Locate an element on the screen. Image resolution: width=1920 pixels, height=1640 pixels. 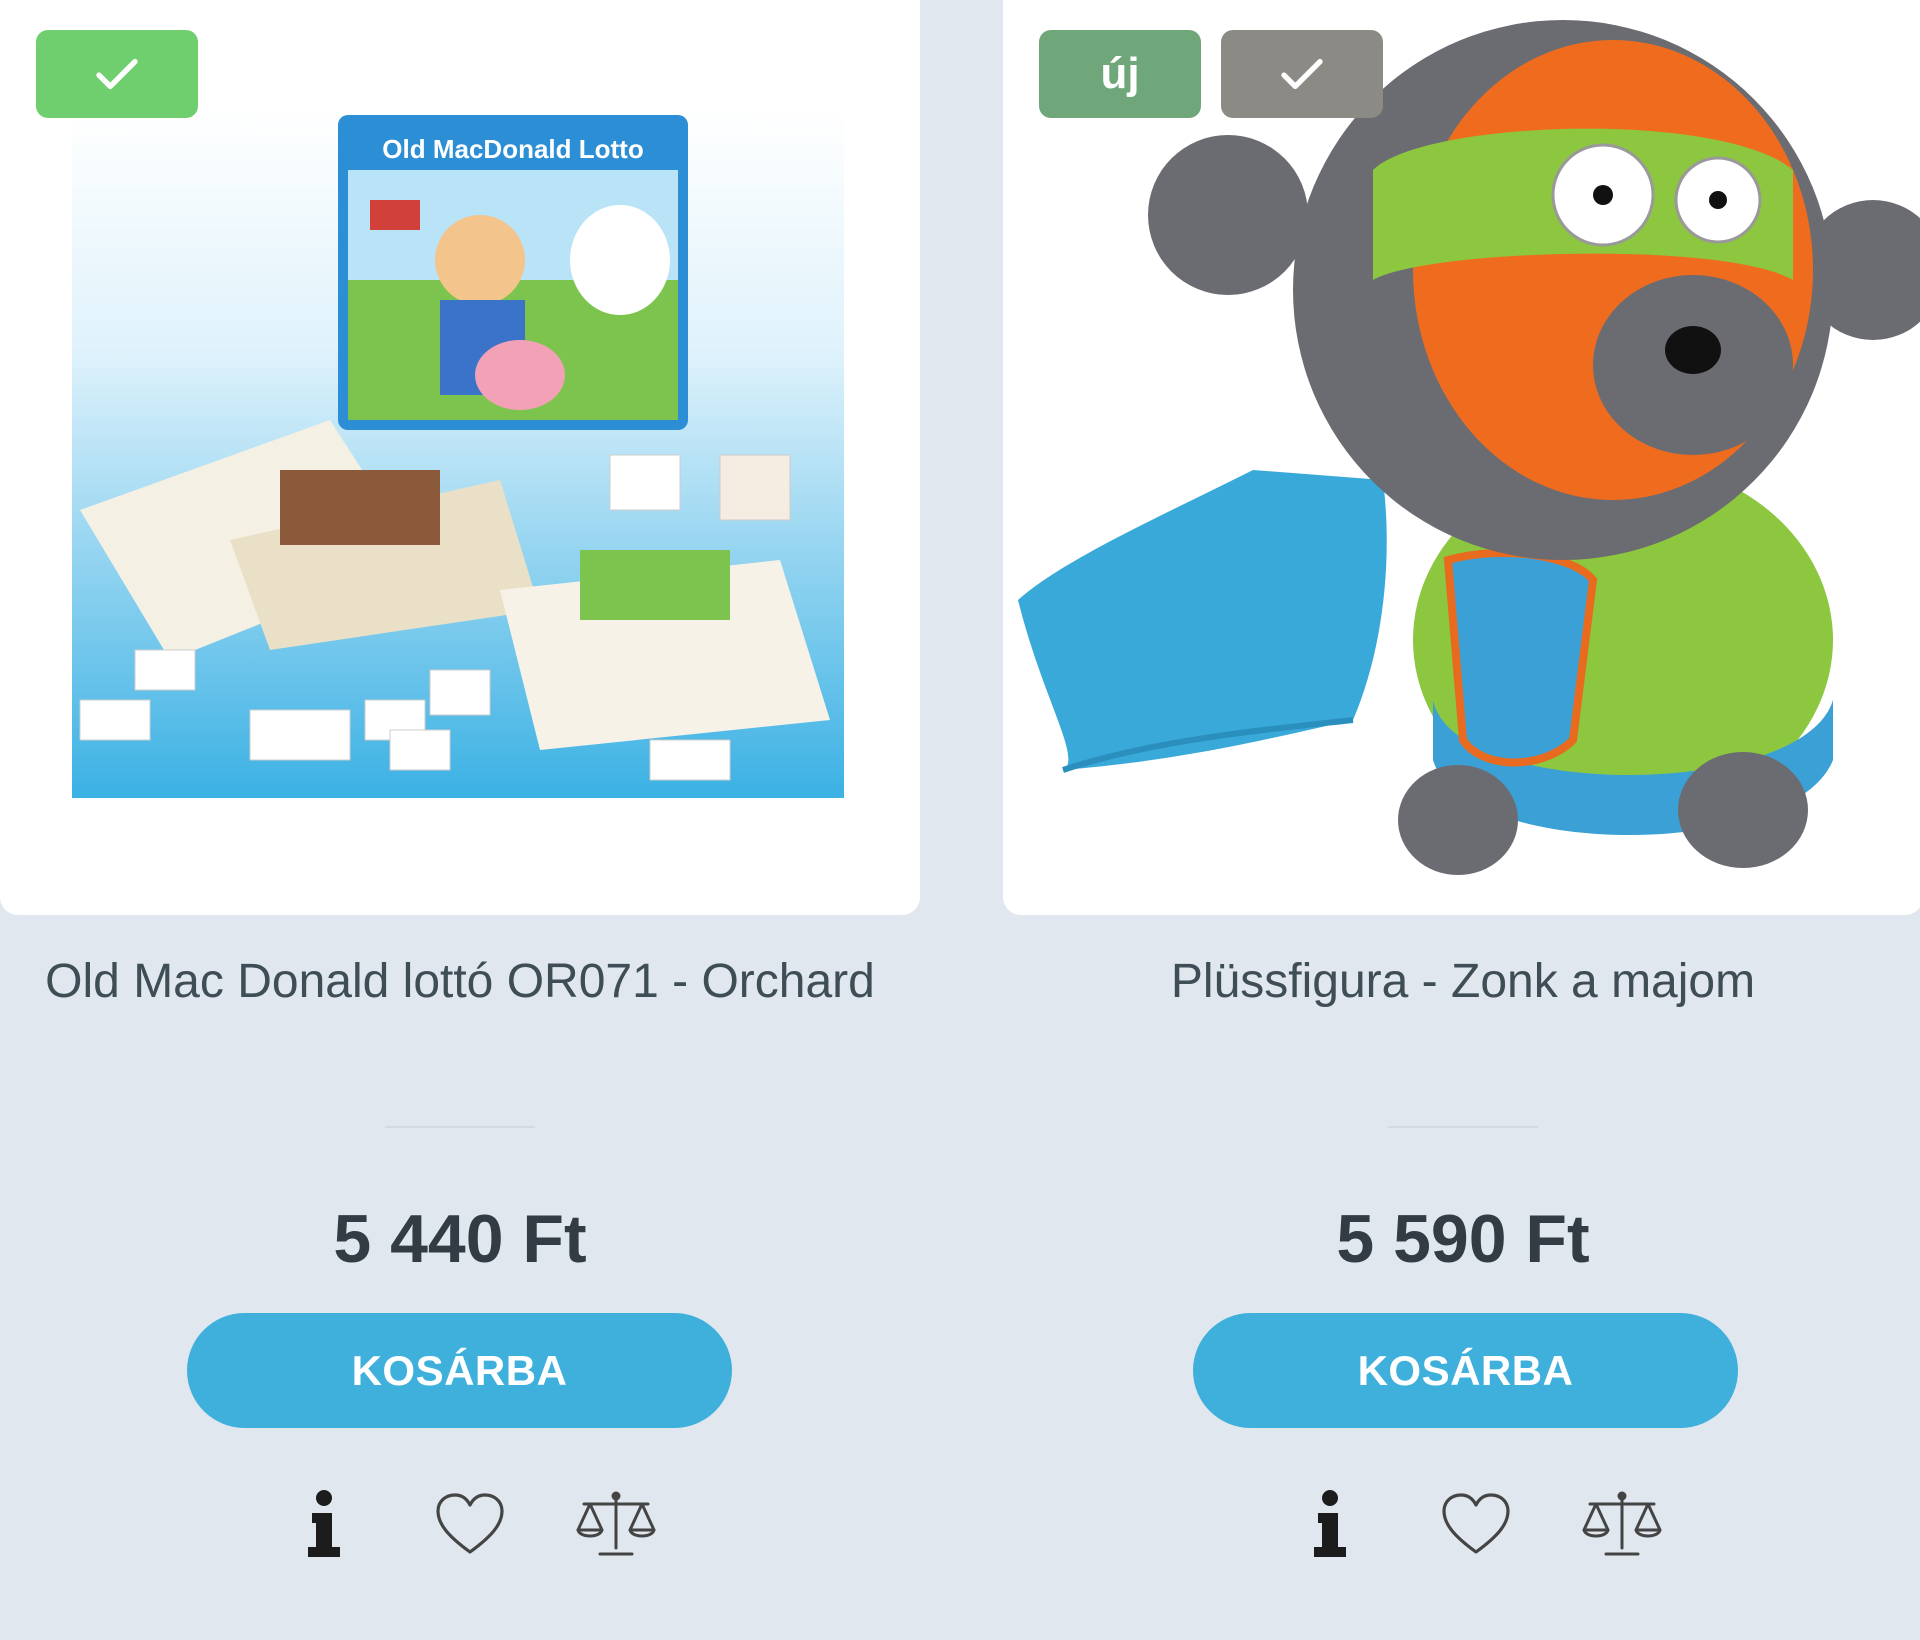
product-title: Old Mac Donald lottó OR071 - Orchard is located at coordinates (460, 982).